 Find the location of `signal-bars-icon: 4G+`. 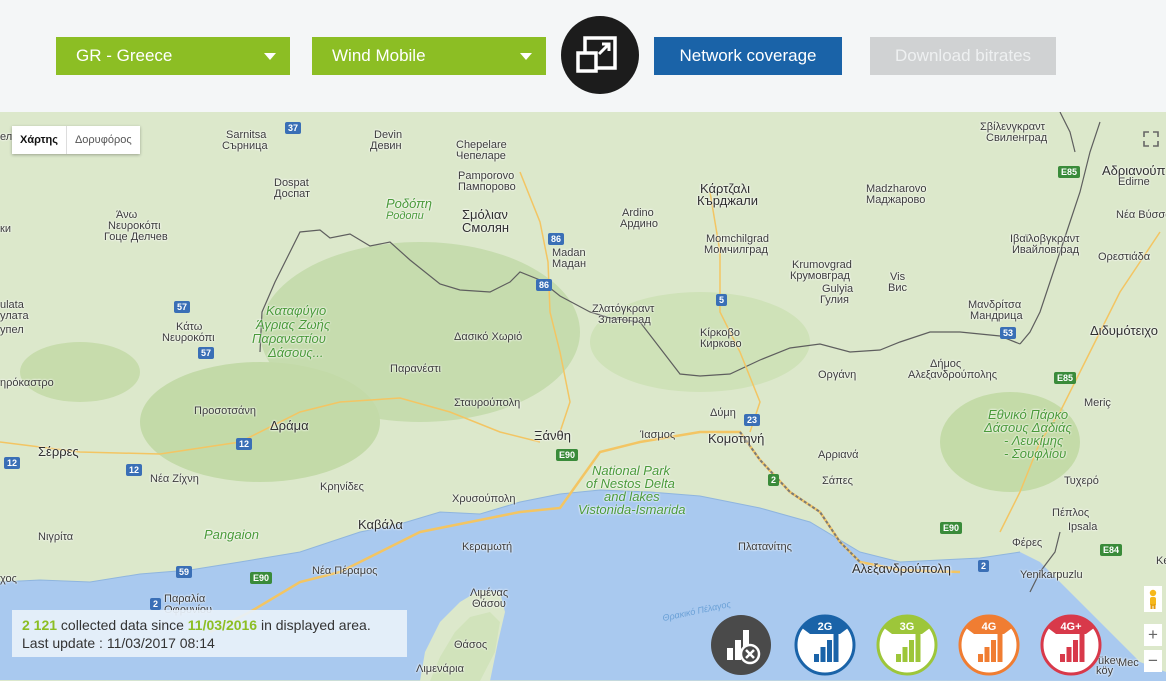

signal-bars-icon: 4G+ is located at coordinates (1071, 645).